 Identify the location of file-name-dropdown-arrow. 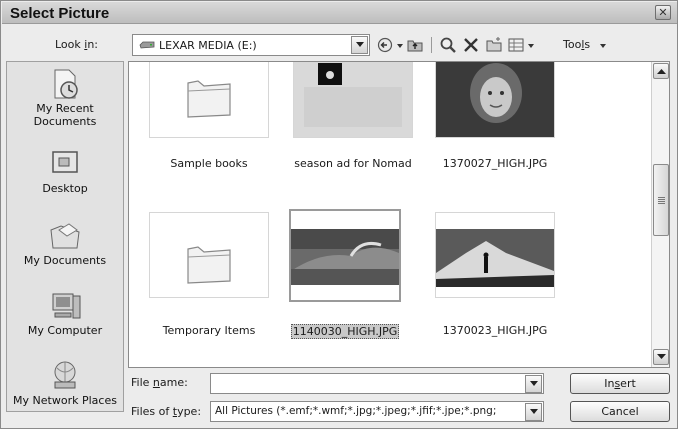
(533, 384).